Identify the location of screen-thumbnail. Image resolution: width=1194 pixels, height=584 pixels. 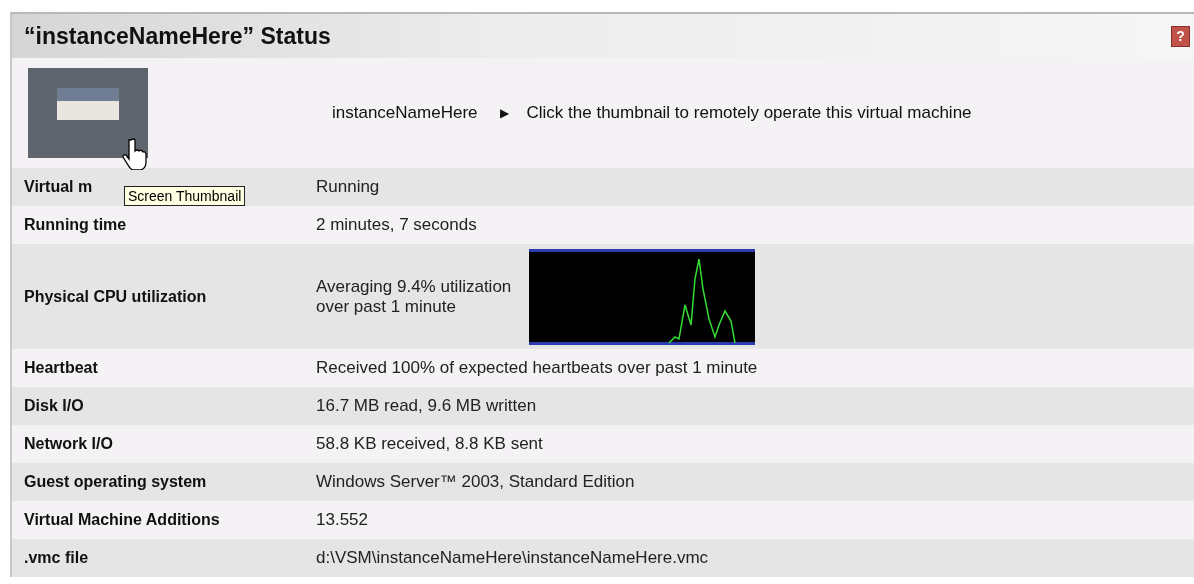
(88, 113).